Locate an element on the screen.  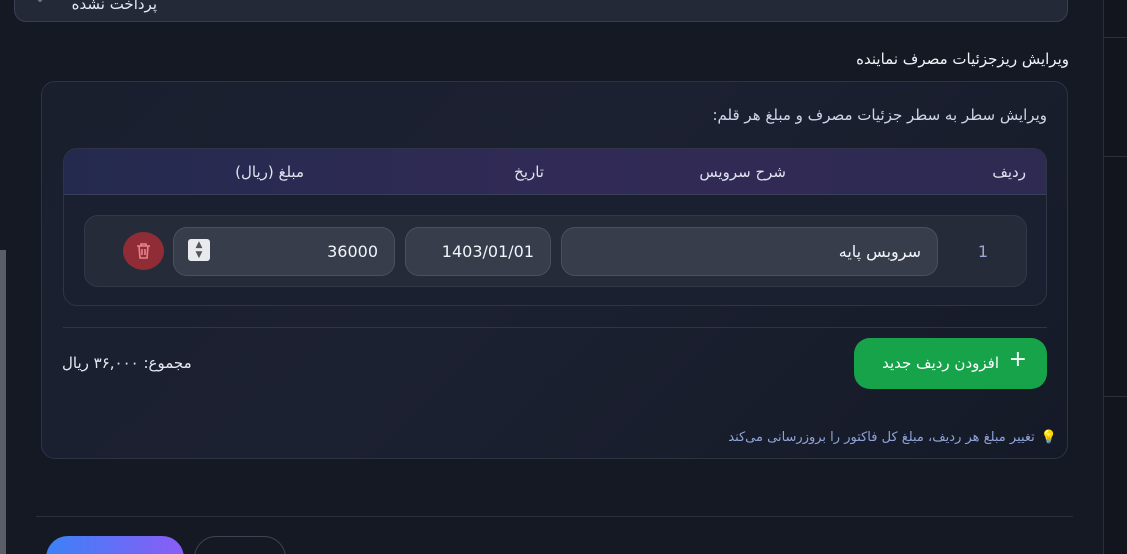
save-button is located at coordinates (115, 545).